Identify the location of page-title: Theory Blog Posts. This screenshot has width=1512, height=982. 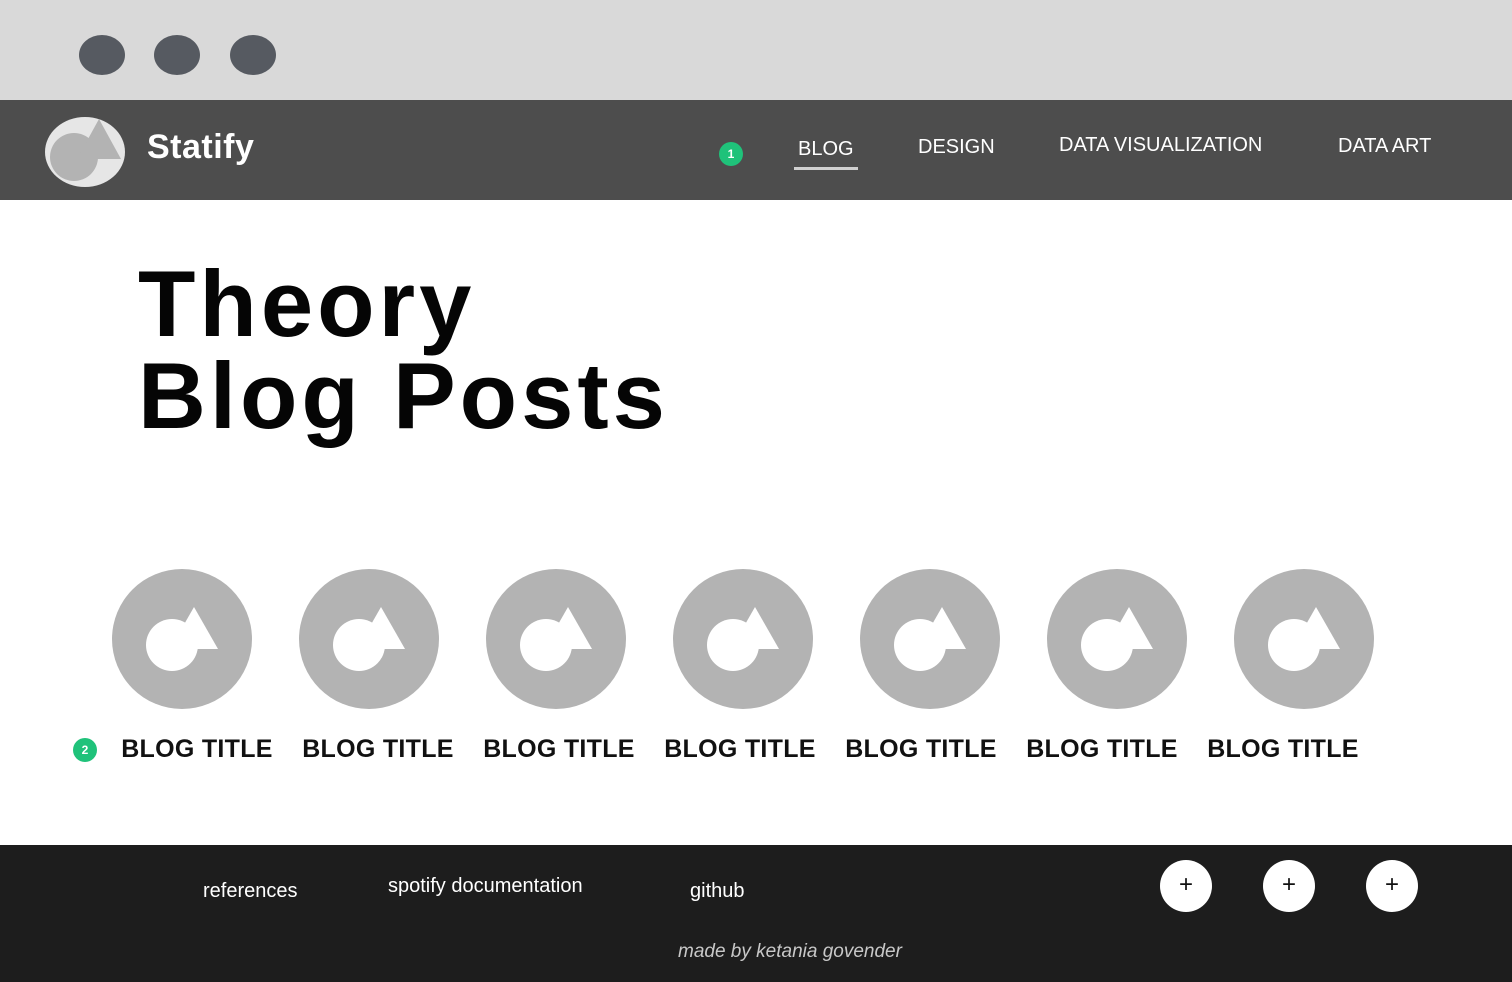
(403, 349).